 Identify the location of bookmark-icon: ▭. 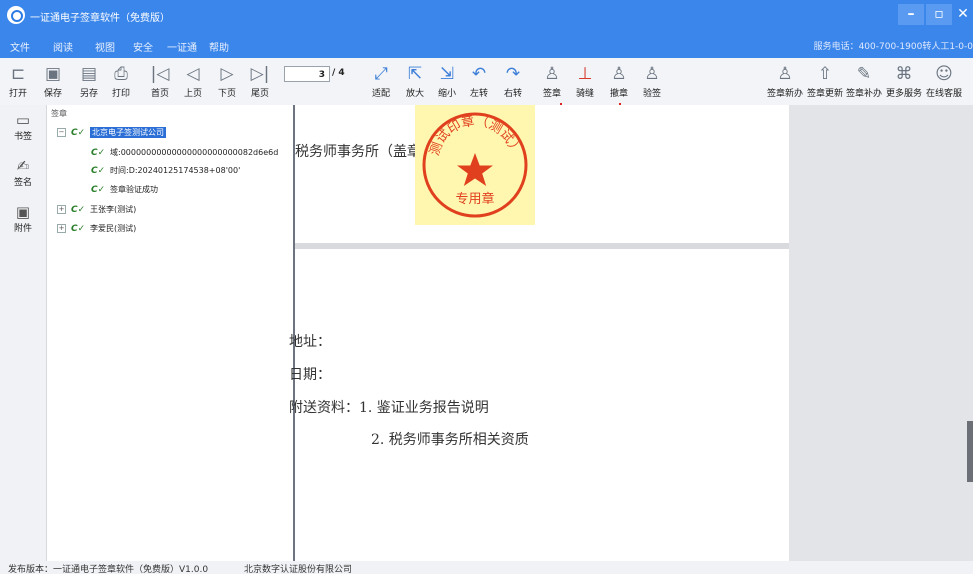
(23, 120).